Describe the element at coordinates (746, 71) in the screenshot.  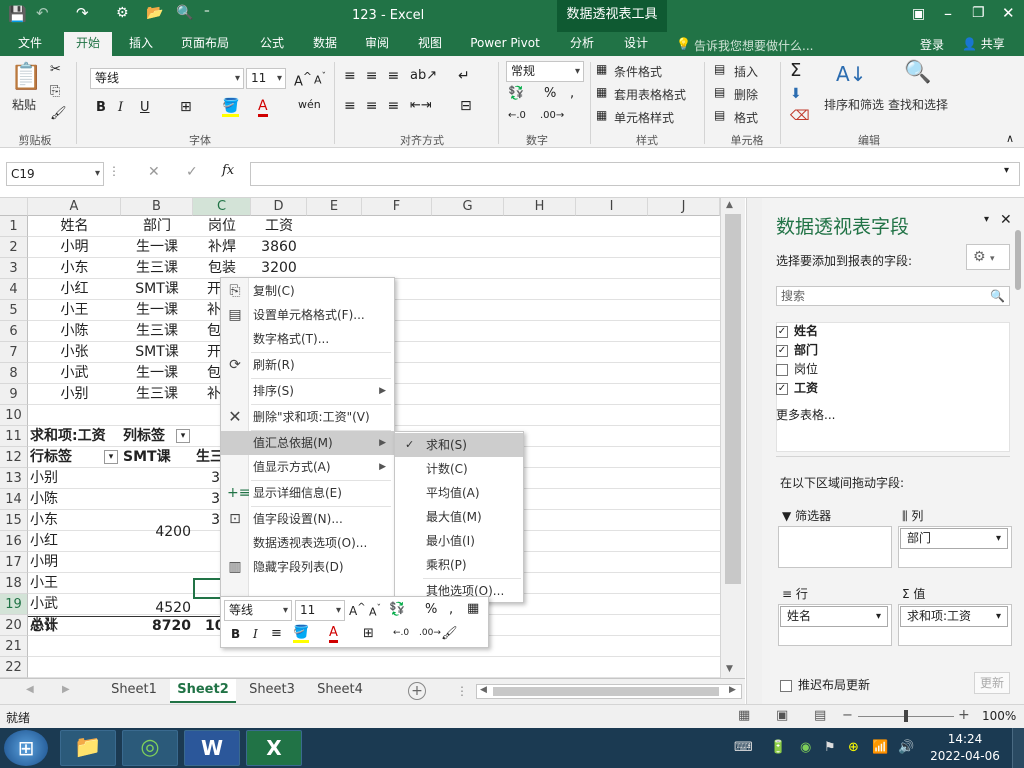
I see `insert-cells-button: 插入` at that location.